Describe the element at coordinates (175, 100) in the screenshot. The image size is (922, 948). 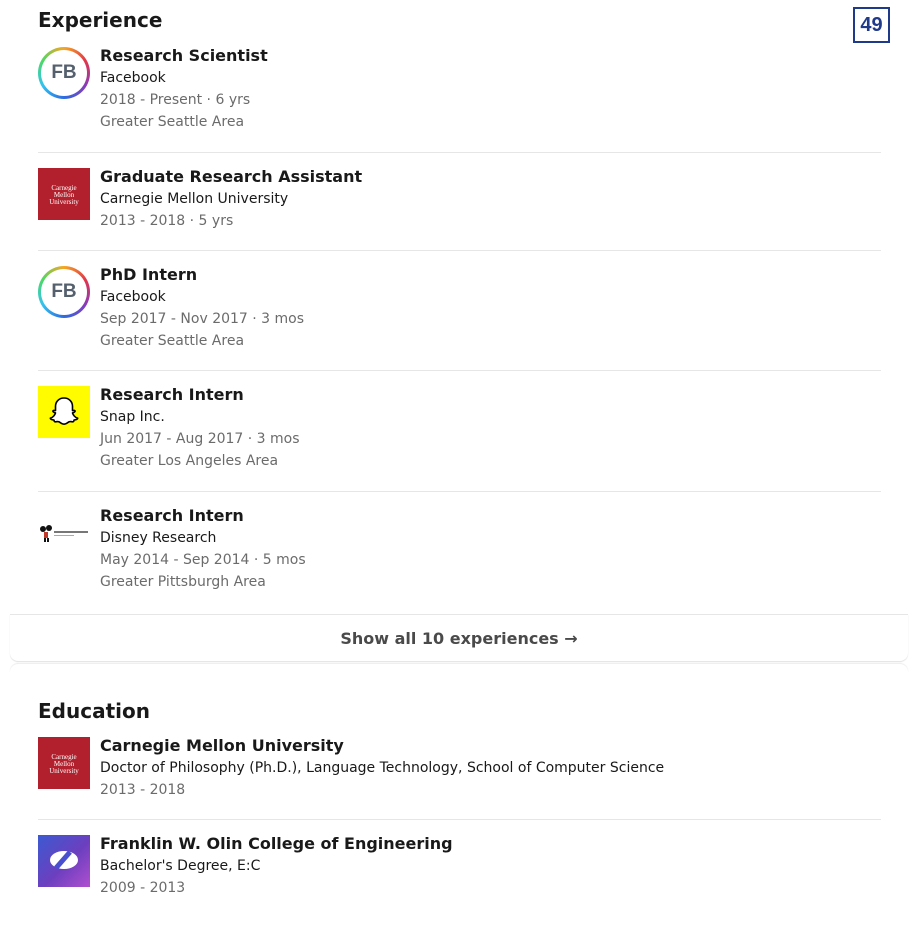
I see `experience-dates: 2018 - Present · 6 yrs` at that location.